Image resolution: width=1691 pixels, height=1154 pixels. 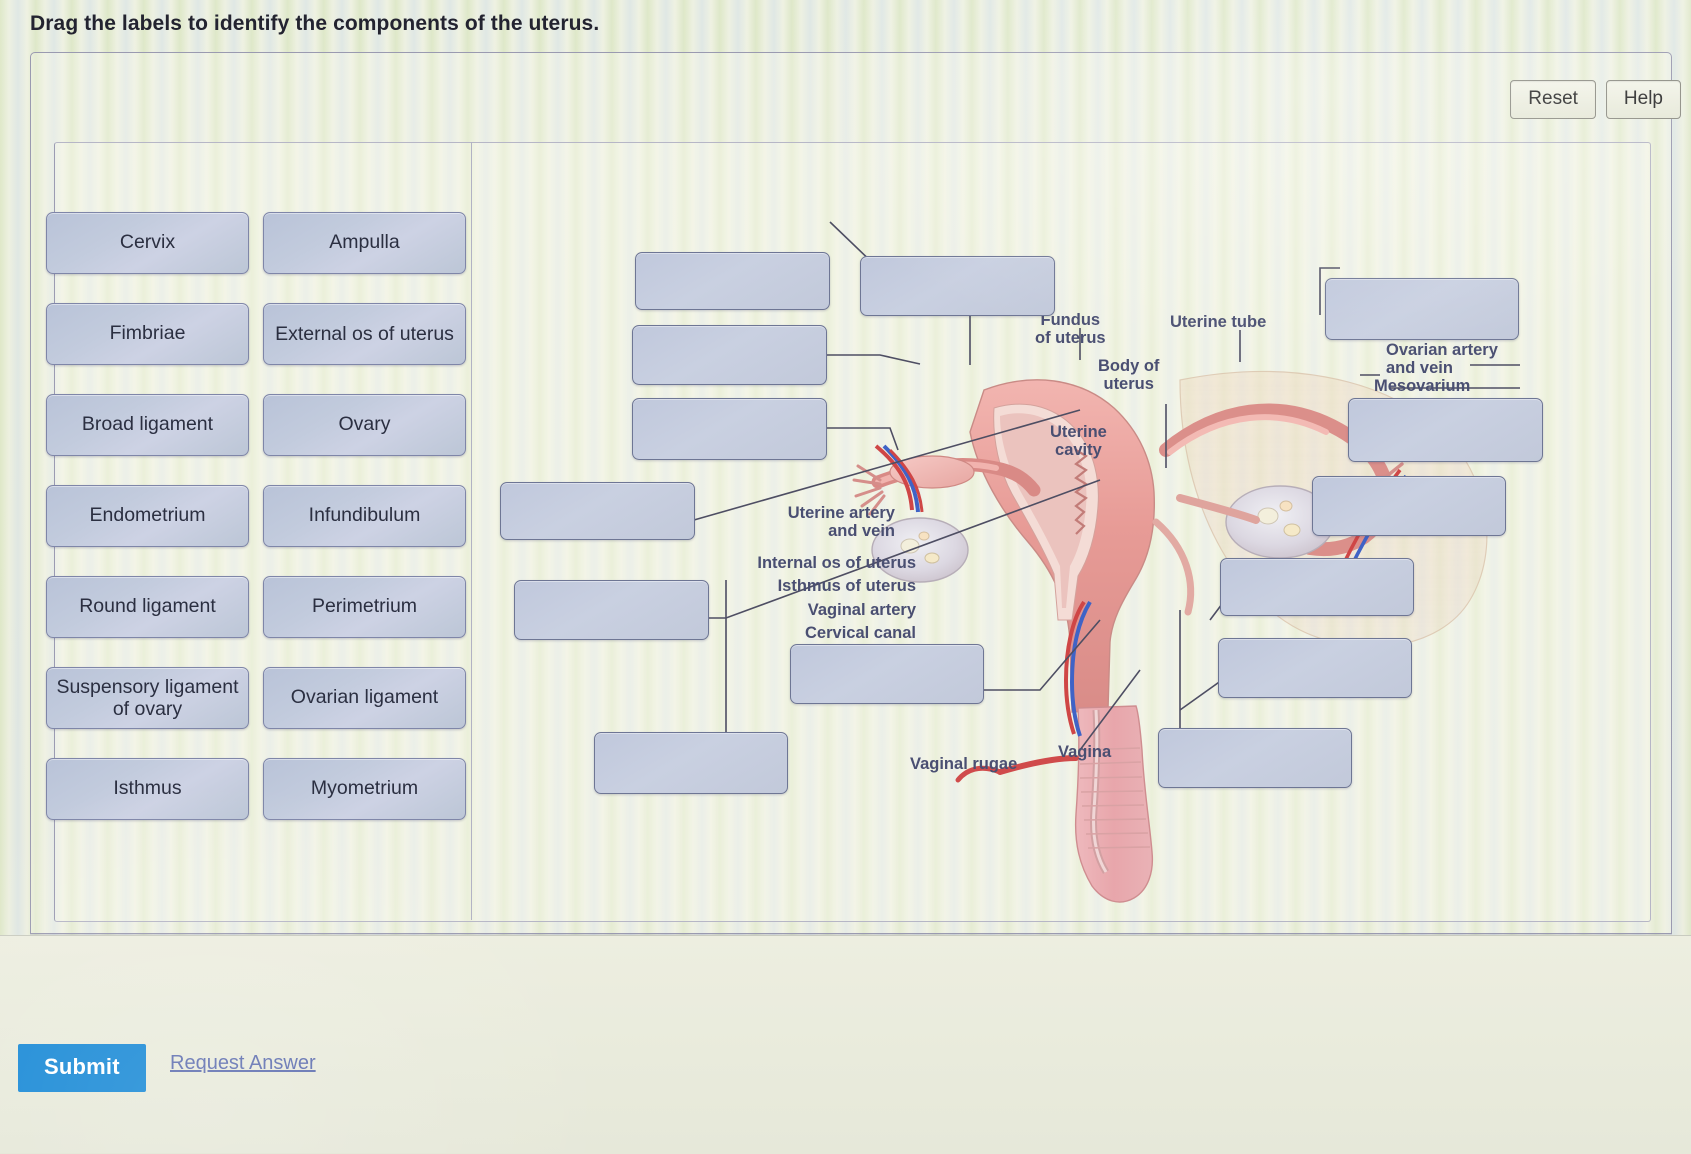 What do you see at coordinates (841, 522) in the screenshot?
I see `anat-label-uterine-artery-and-vein: Uterine artery and vein` at bounding box center [841, 522].